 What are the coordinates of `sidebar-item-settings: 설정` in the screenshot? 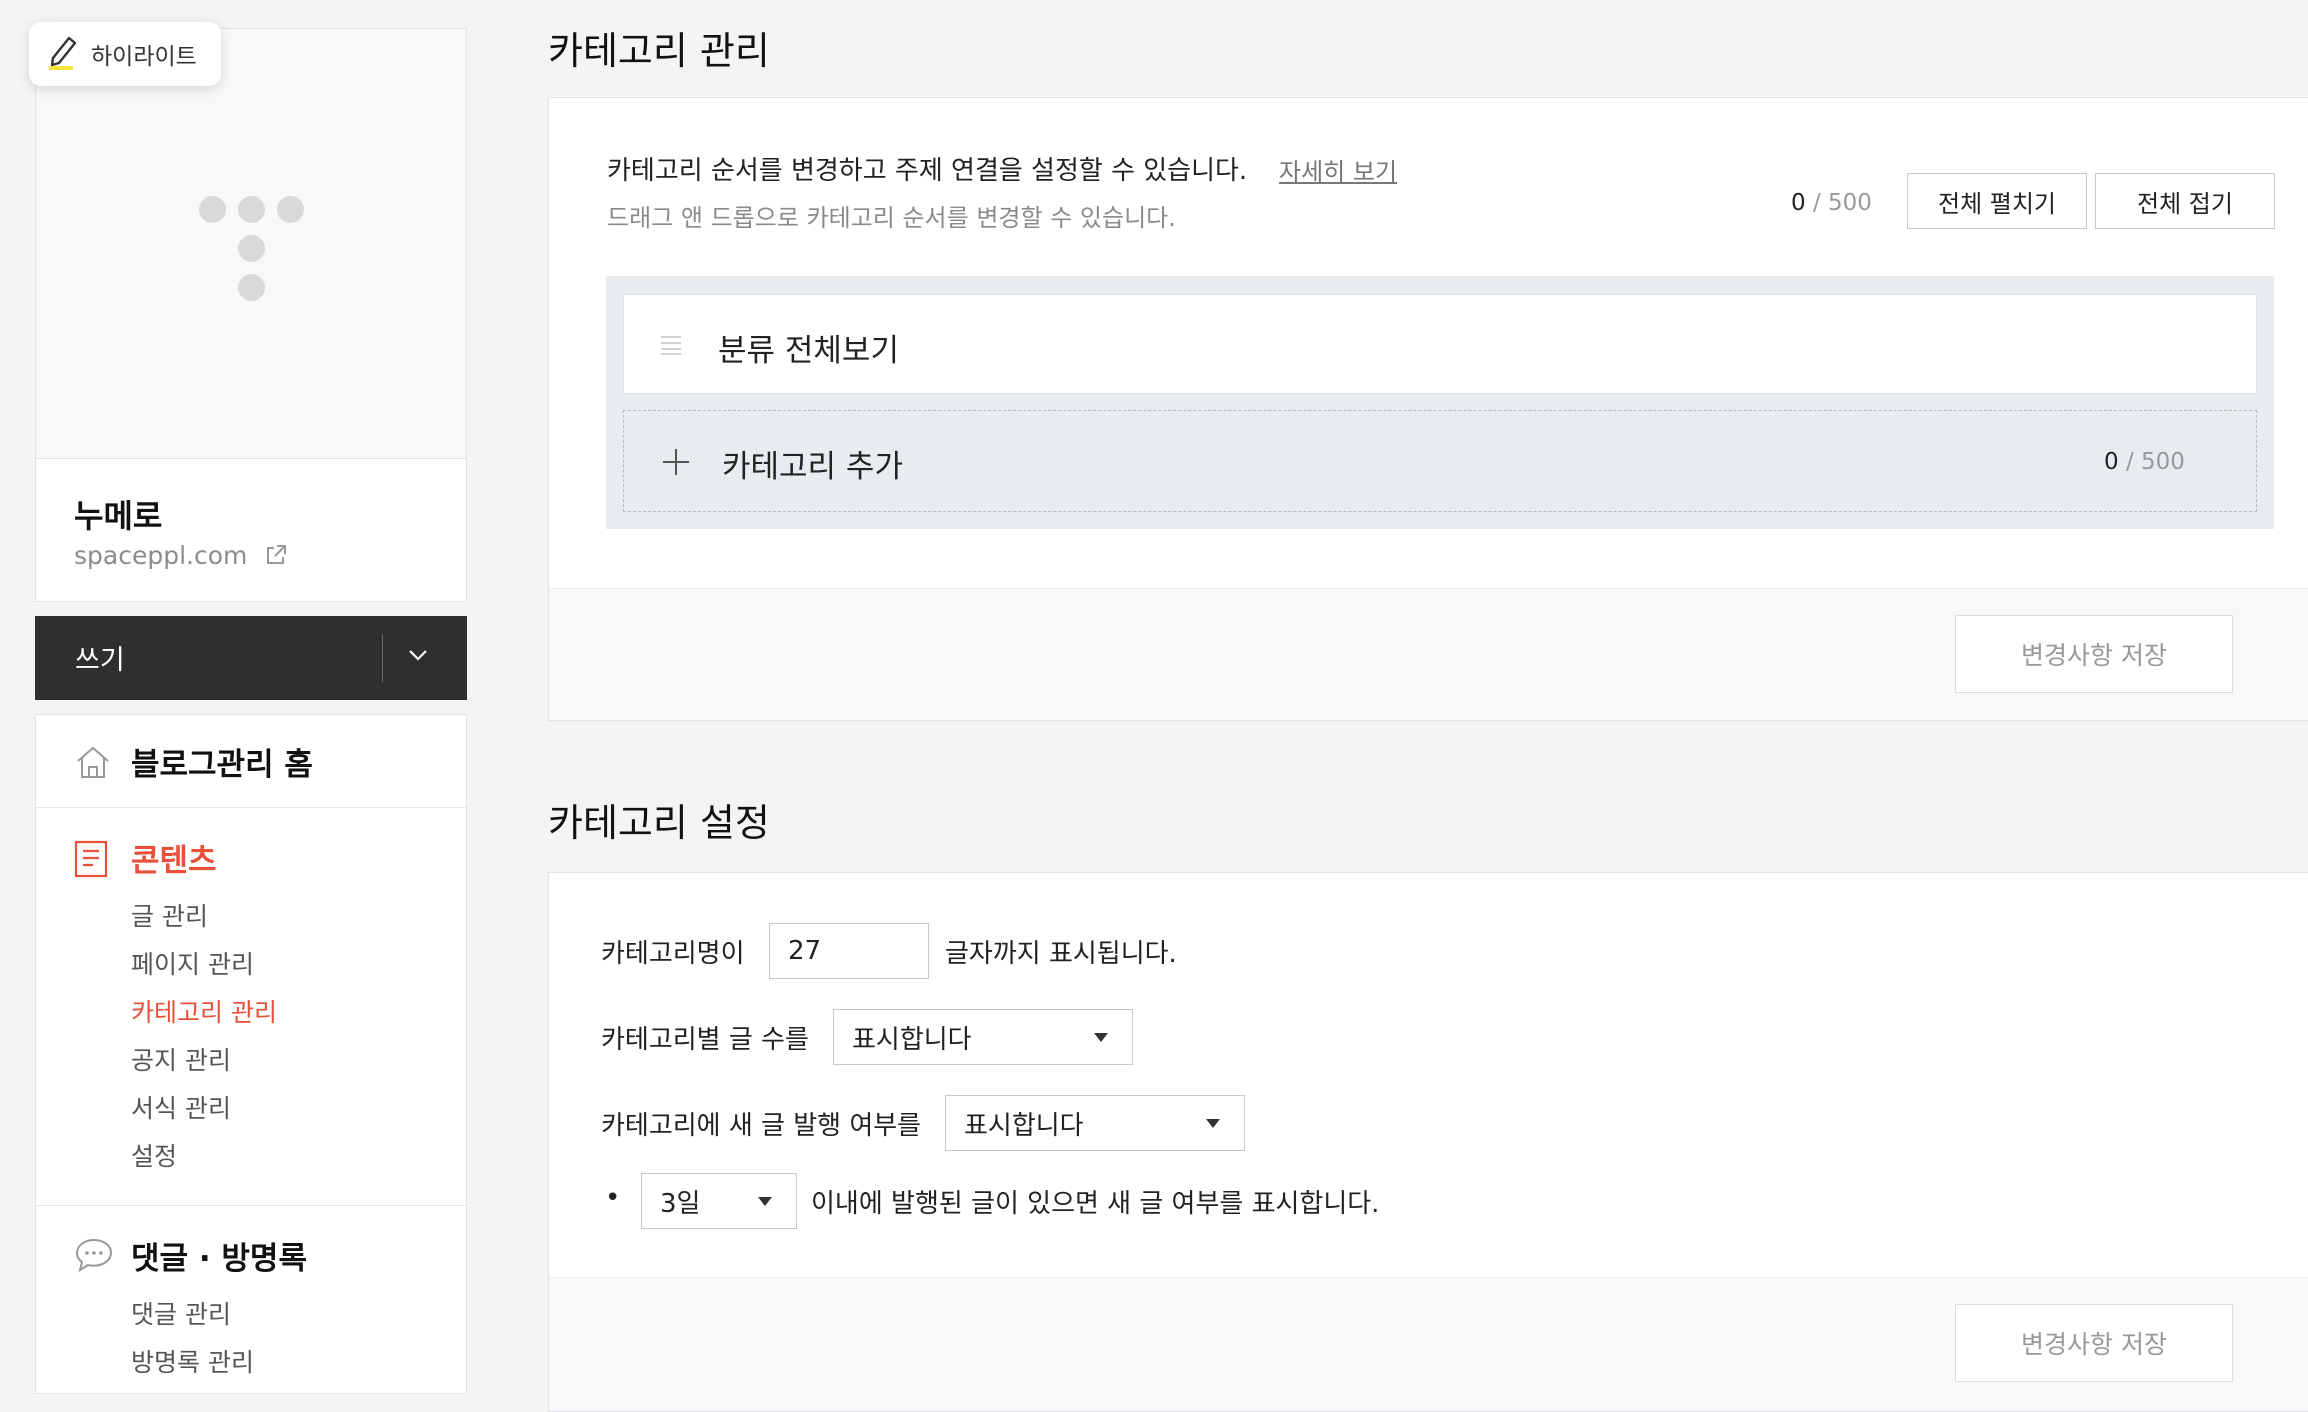 It's located at (154, 1155).